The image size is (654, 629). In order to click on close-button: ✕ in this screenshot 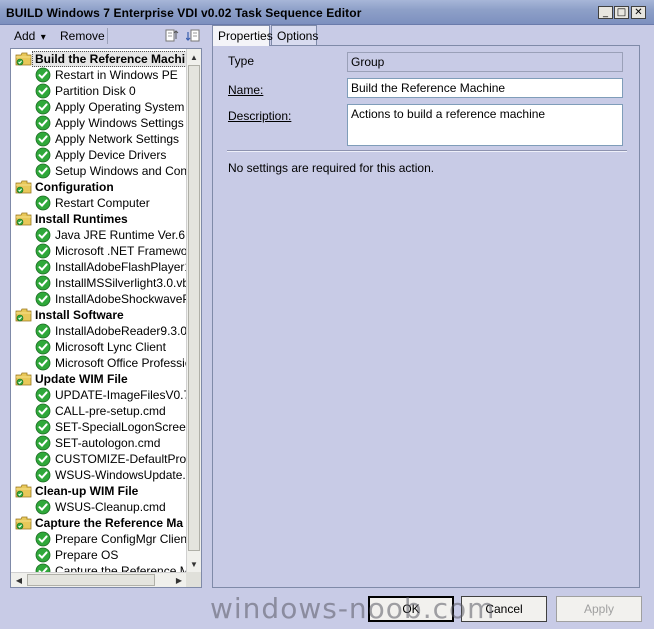, I will do `click(638, 12)`.